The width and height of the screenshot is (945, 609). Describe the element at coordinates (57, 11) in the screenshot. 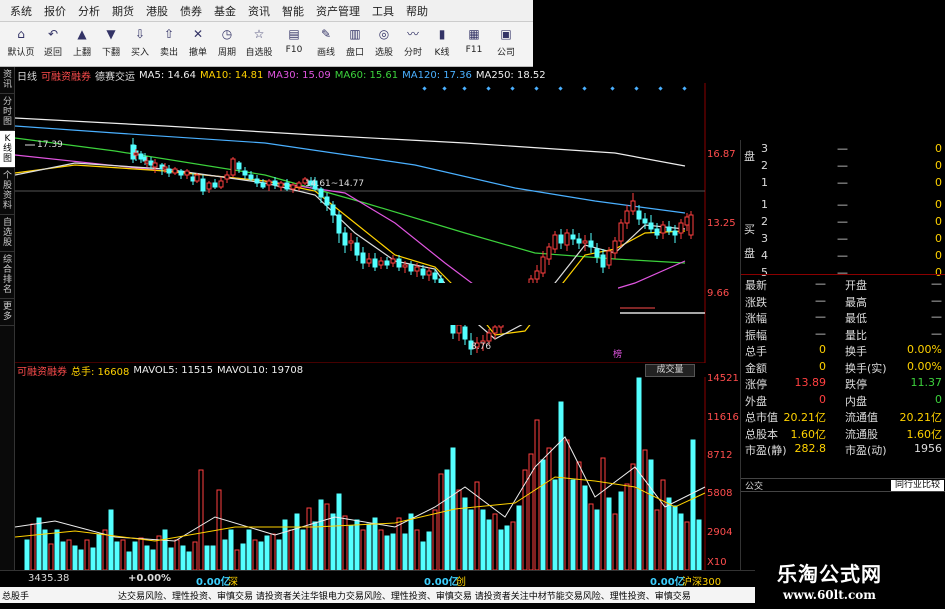

I see `menu-item-1: 报价` at that location.